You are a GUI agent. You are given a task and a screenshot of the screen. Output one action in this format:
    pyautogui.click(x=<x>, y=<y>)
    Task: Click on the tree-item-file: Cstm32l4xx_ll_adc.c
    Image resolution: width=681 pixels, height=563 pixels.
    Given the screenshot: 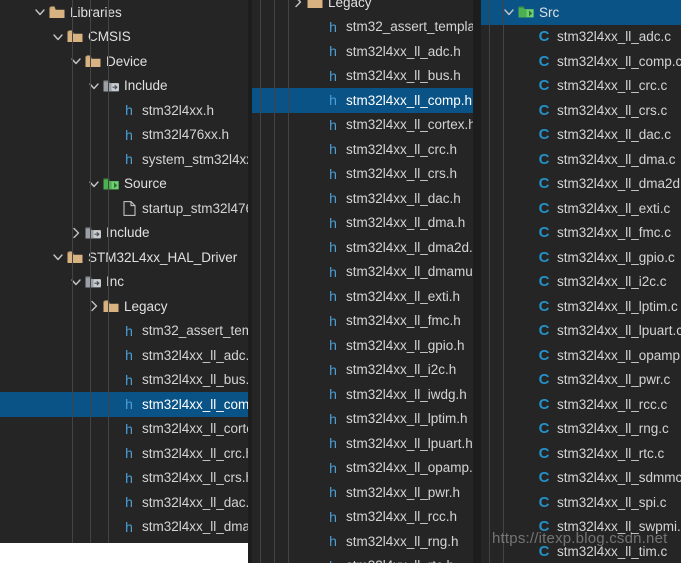 What is the action you would take?
    pyautogui.click(x=581, y=37)
    